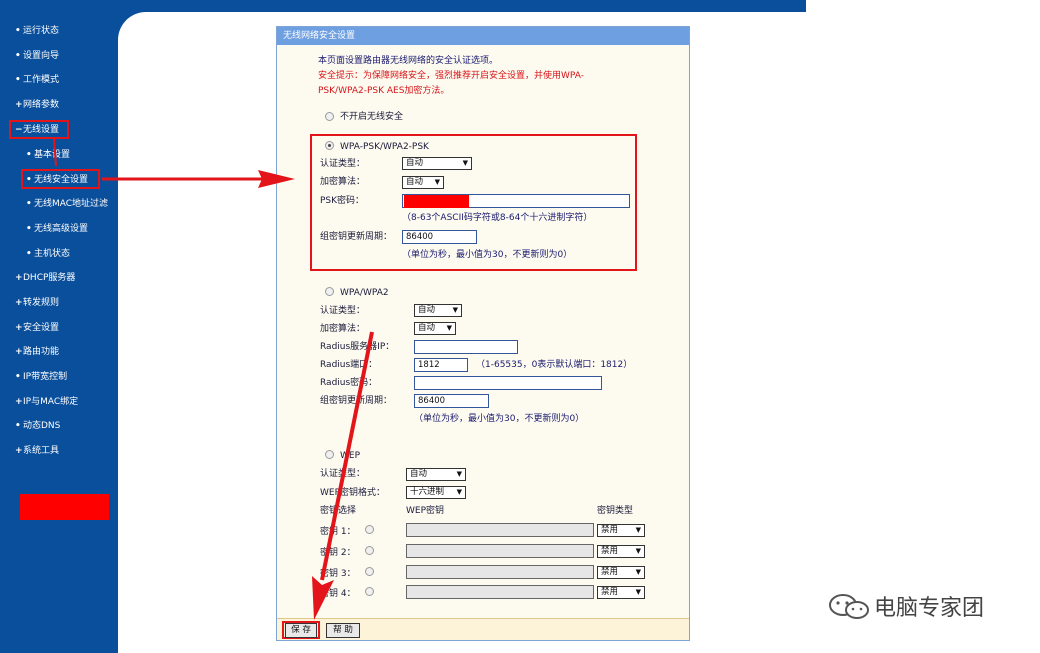 This screenshot has height=653, width=1040. I want to click on highlight-security-menu, so click(60, 179).